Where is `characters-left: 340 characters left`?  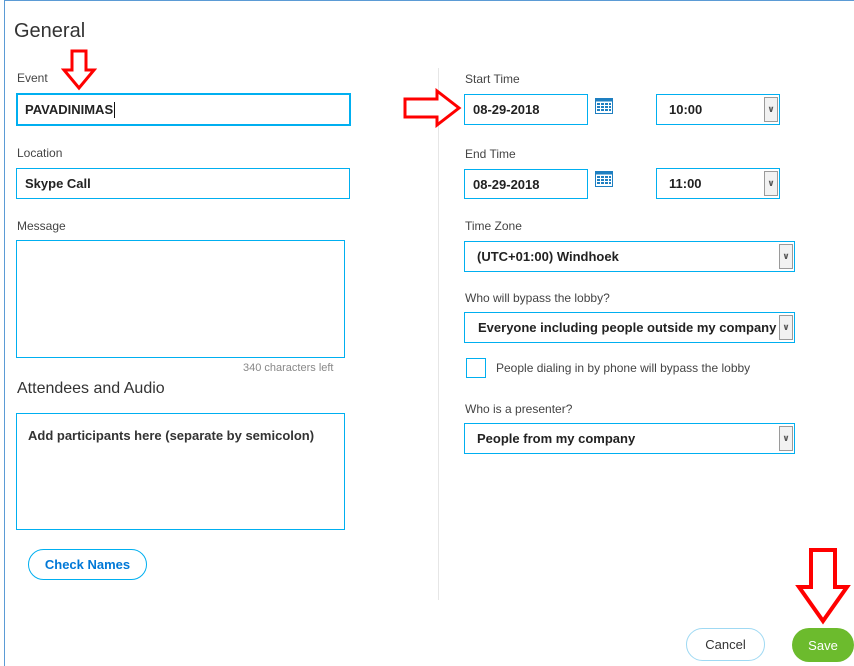 characters-left: 340 characters left is located at coordinates (288, 368).